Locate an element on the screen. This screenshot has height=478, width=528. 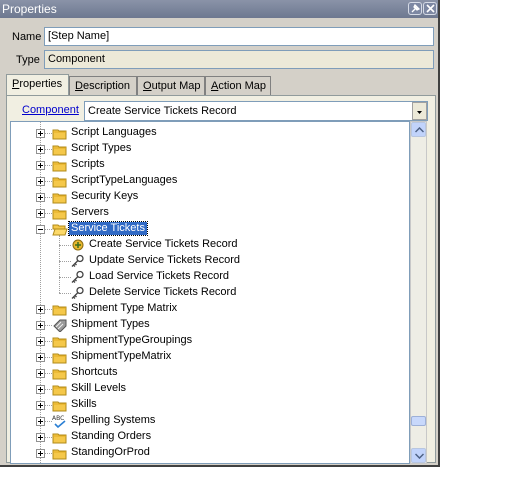
tree-item: Servers is located at coordinates (206, 213).